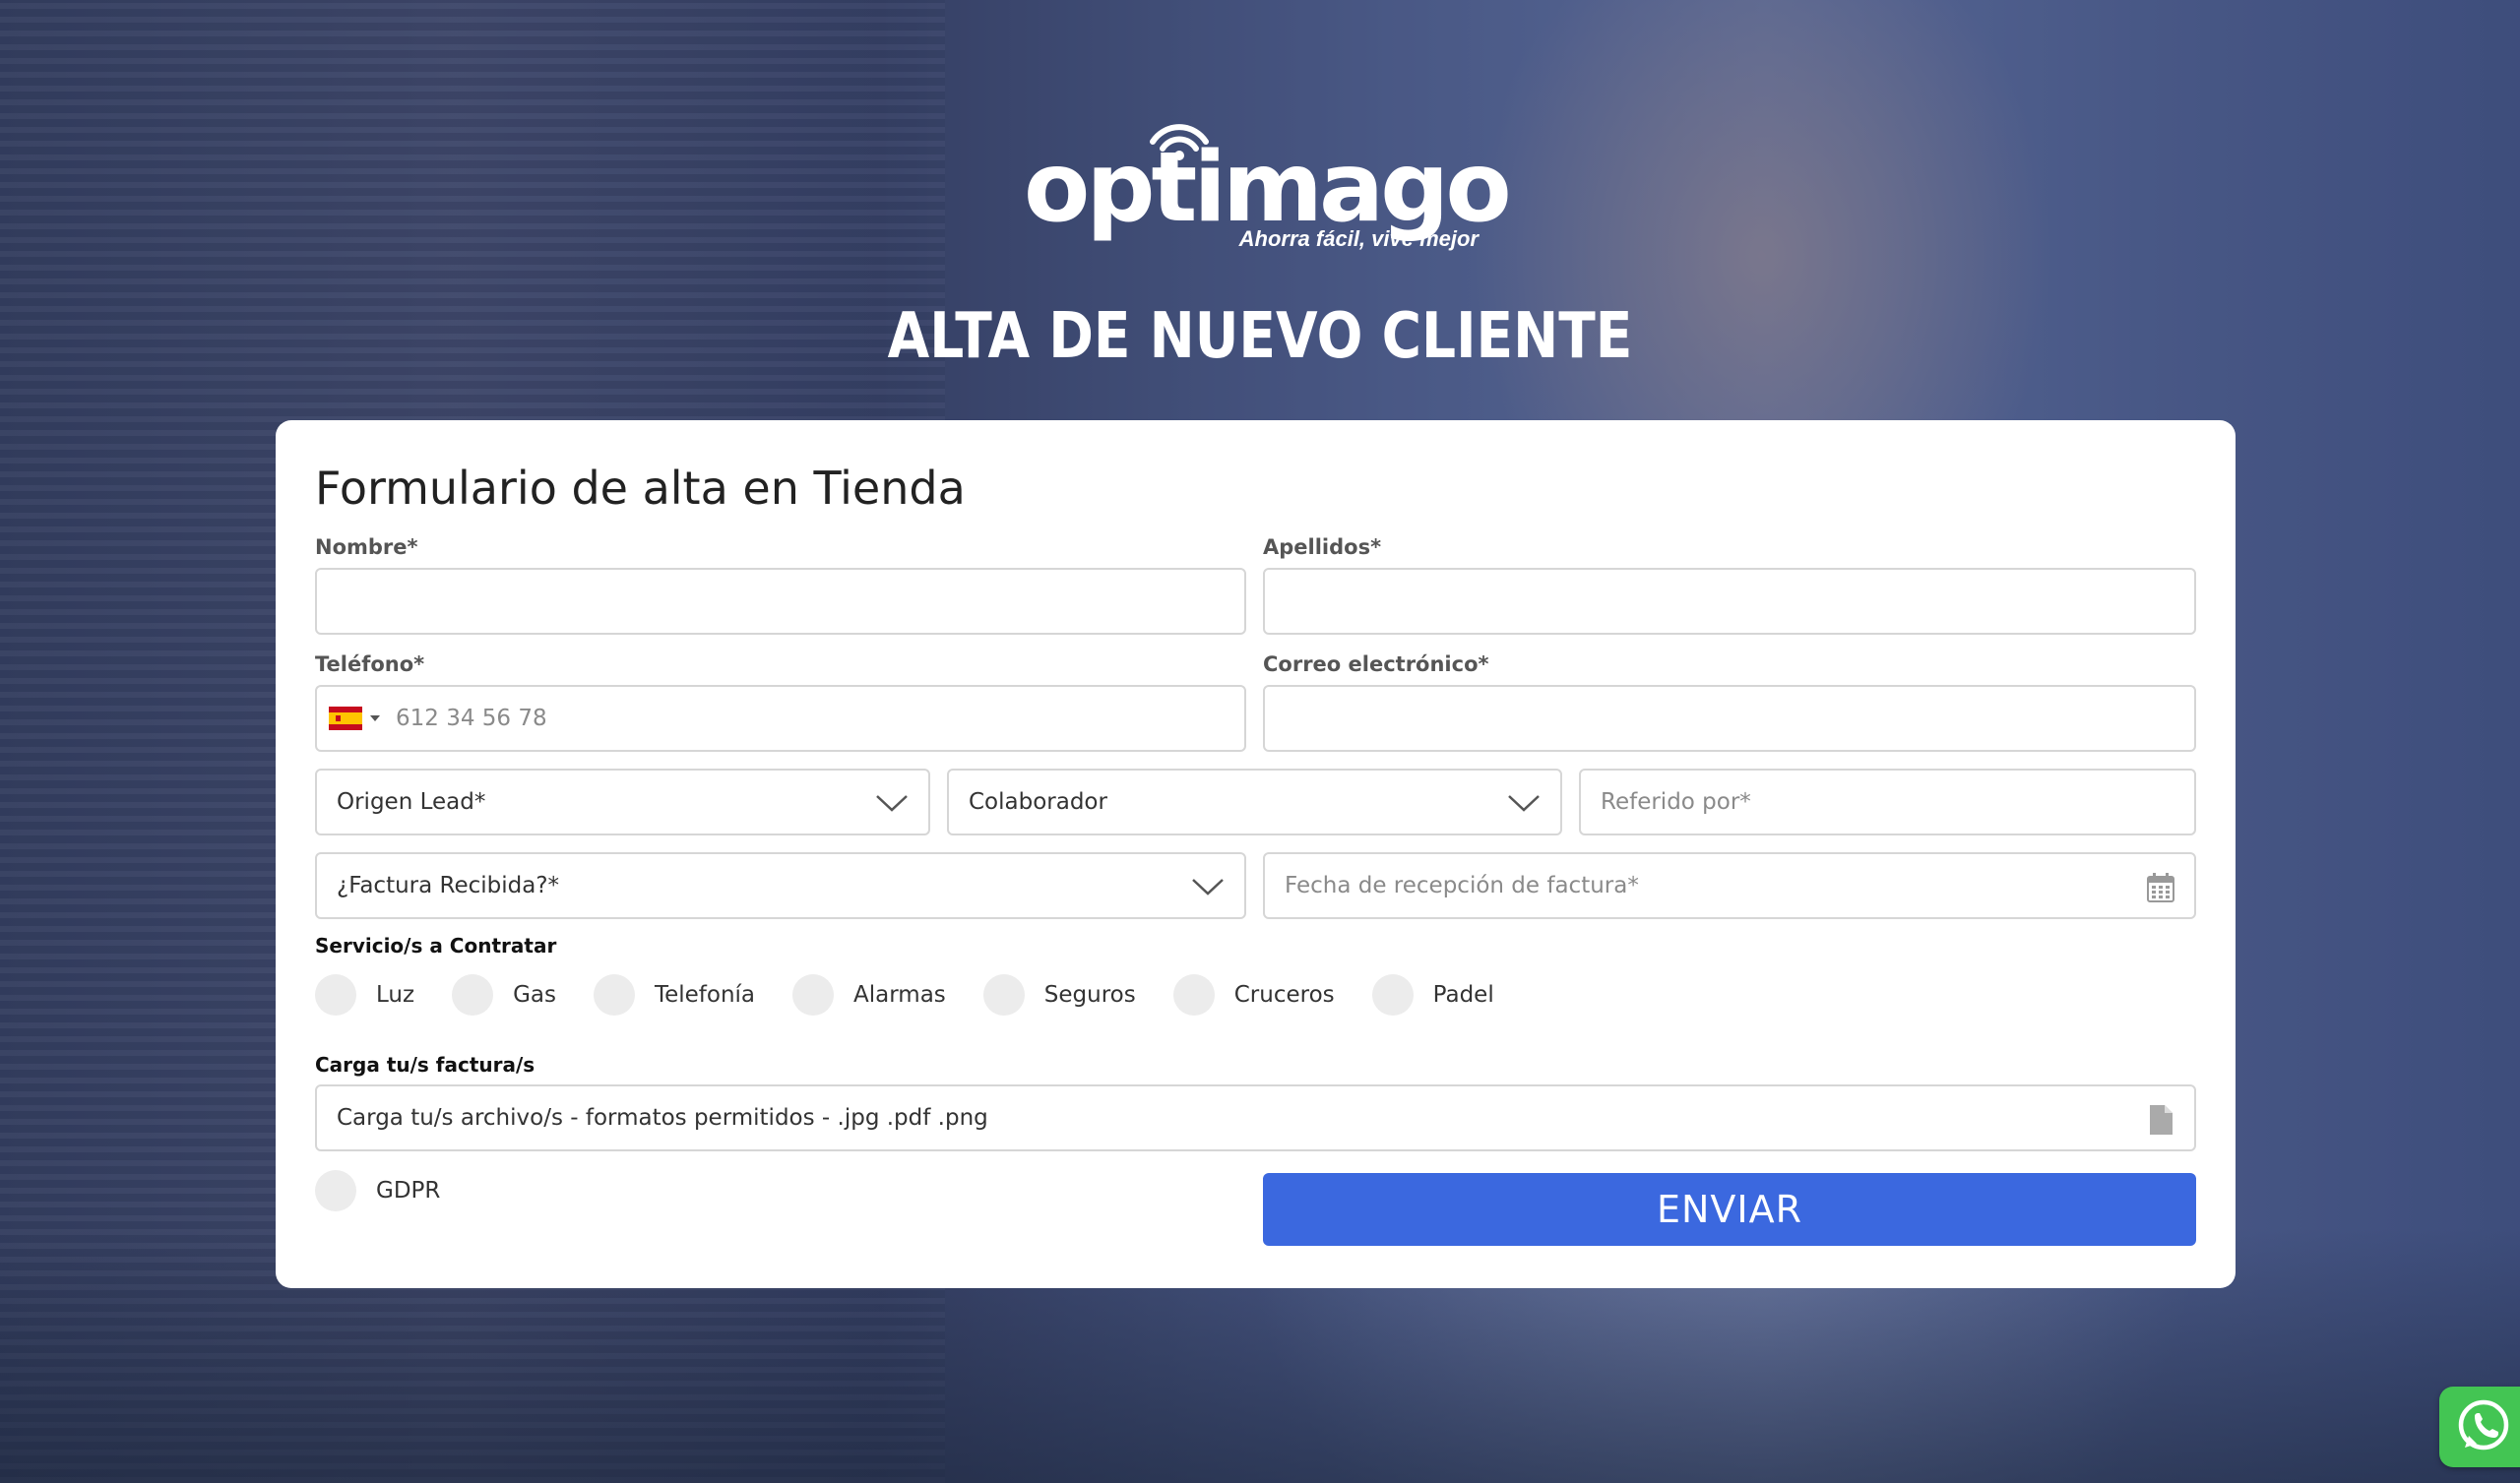  What do you see at coordinates (2161, 1120) in the screenshot?
I see `file-icon` at bounding box center [2161, 1120].